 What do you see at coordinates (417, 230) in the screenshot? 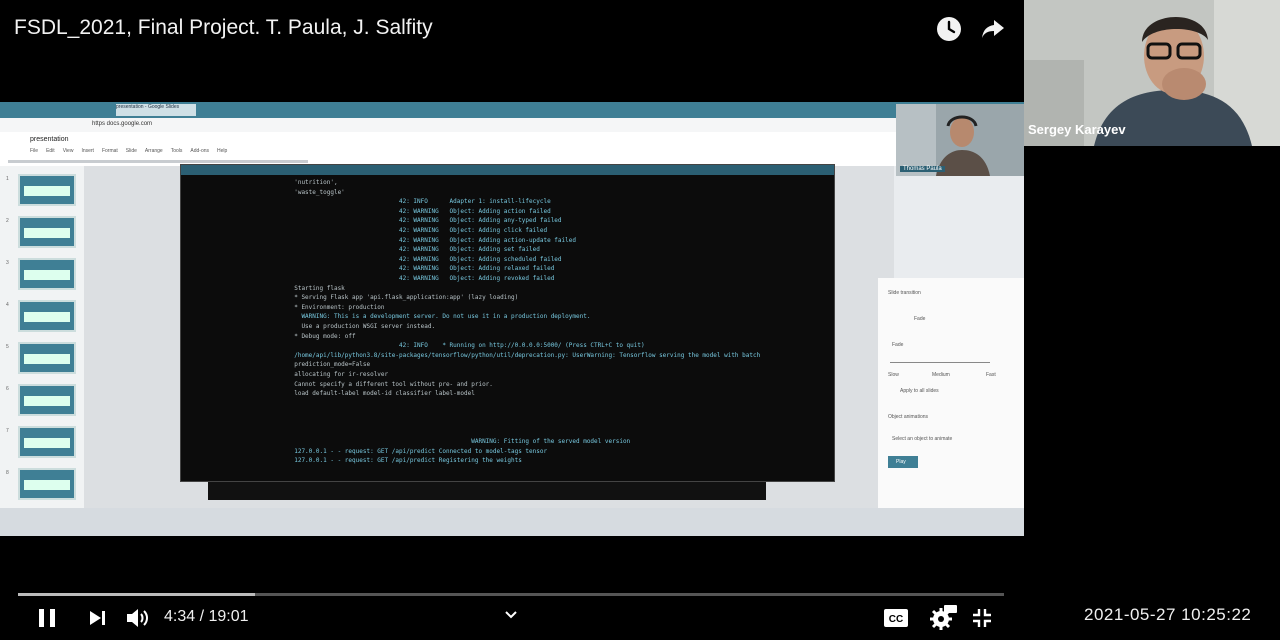
I see `terminal-line: 42: WARNING Object: Adding click failed` at bounding box center [417, 230].